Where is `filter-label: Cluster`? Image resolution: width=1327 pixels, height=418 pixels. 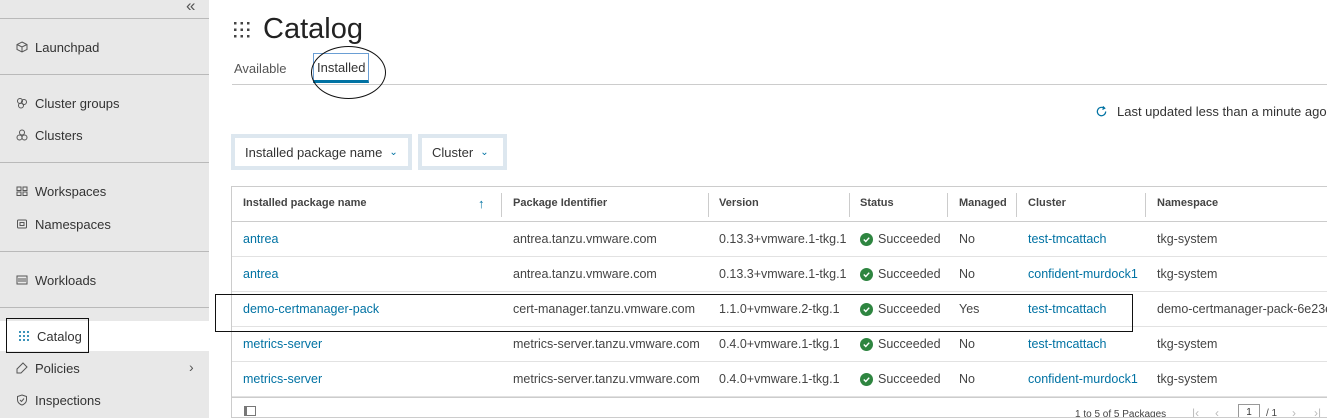
filter-label: Cluster is located at coordinates (453, 152).